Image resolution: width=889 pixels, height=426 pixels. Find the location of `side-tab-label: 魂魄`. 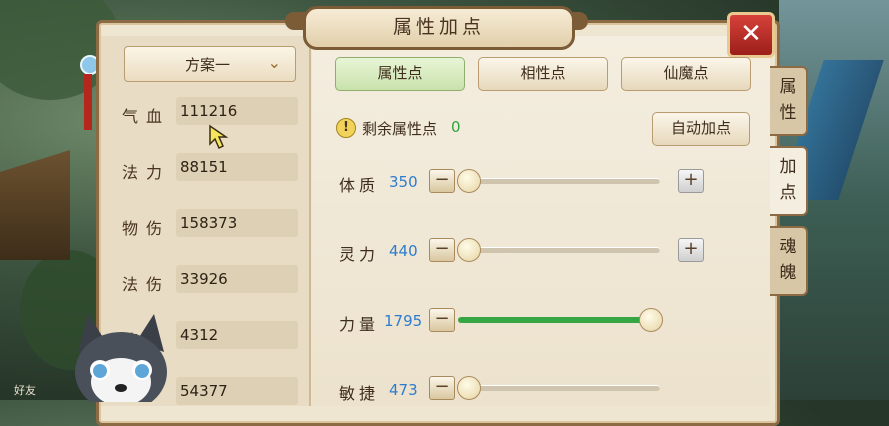

side-tab-label: 魂魄 is located at coordinates (788, 260).